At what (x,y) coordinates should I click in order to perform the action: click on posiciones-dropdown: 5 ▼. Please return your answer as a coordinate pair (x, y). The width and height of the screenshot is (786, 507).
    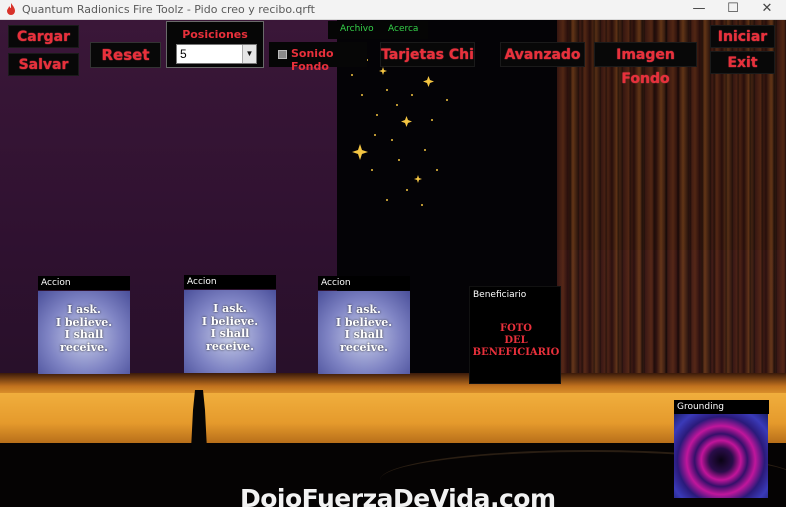
    Looking at the image, I should click on (216, 54).